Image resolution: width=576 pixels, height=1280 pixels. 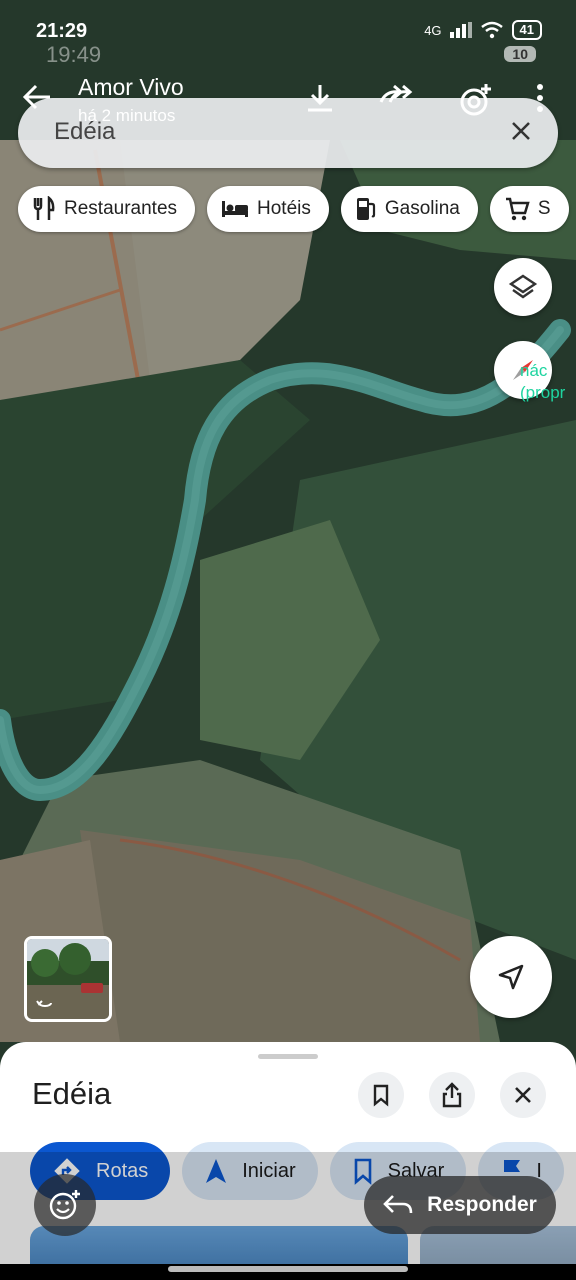 I want to click on my-location-button, so click(x=511, y=977).